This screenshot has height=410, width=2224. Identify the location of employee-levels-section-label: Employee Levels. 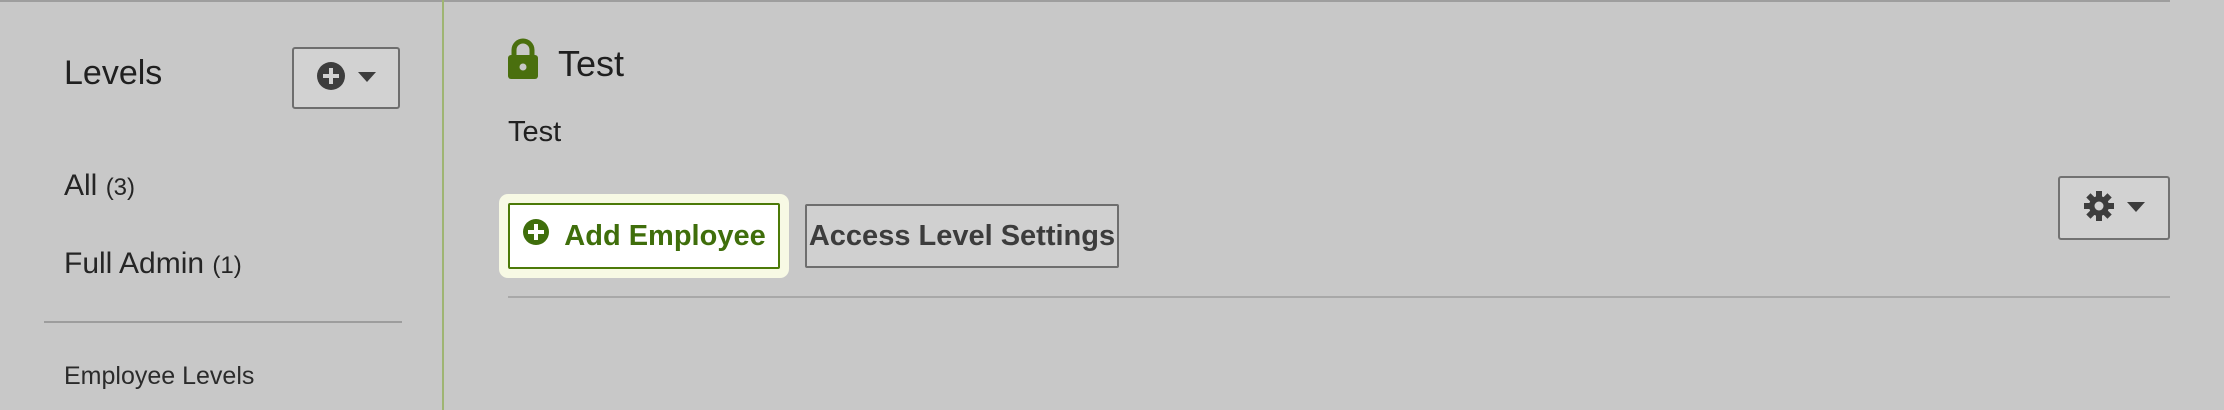
(159, 376).